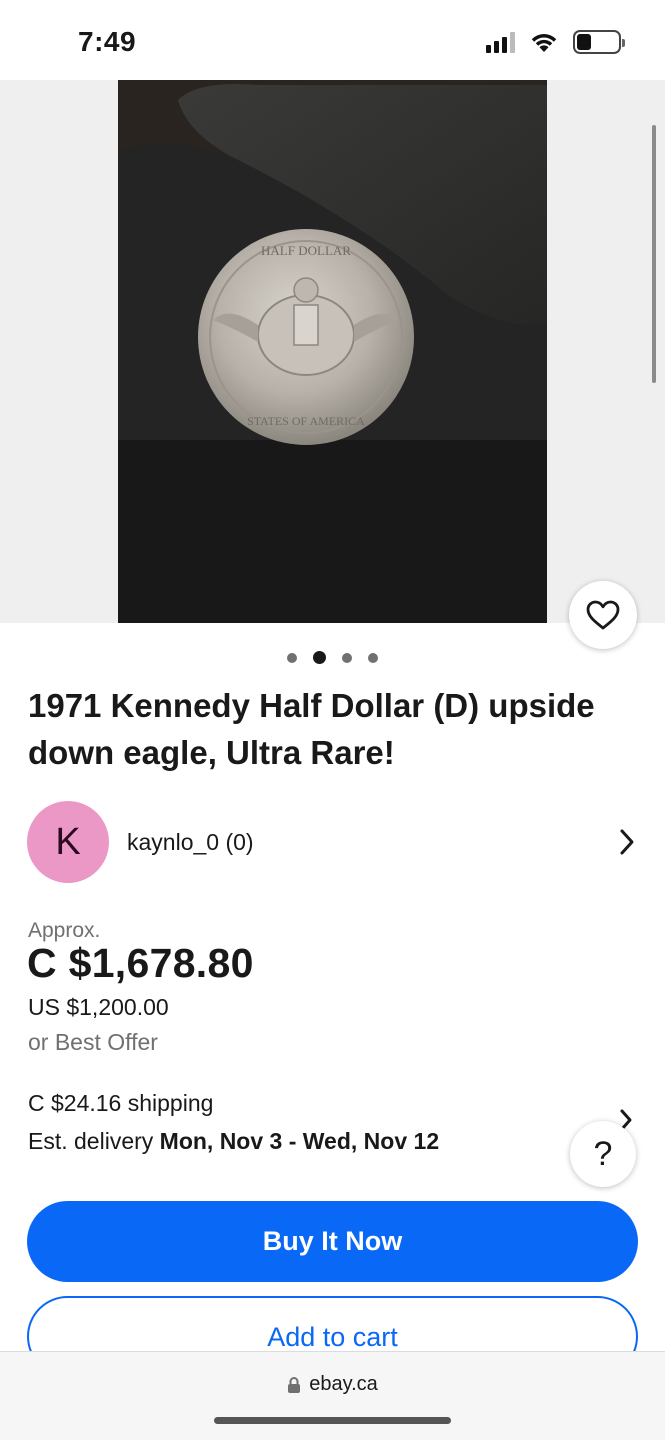  Describe the element at coordinates (332, 40) in the screenshot. I see `status-bar: 7:49` at that location.